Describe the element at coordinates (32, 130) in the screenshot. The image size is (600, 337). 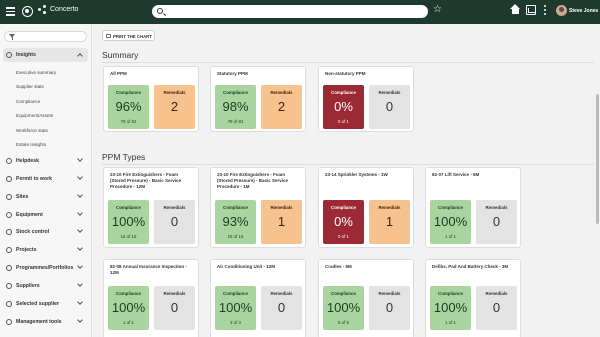
I see `sidebar-subitem-workforce-stats: Workforce stats` at that location.